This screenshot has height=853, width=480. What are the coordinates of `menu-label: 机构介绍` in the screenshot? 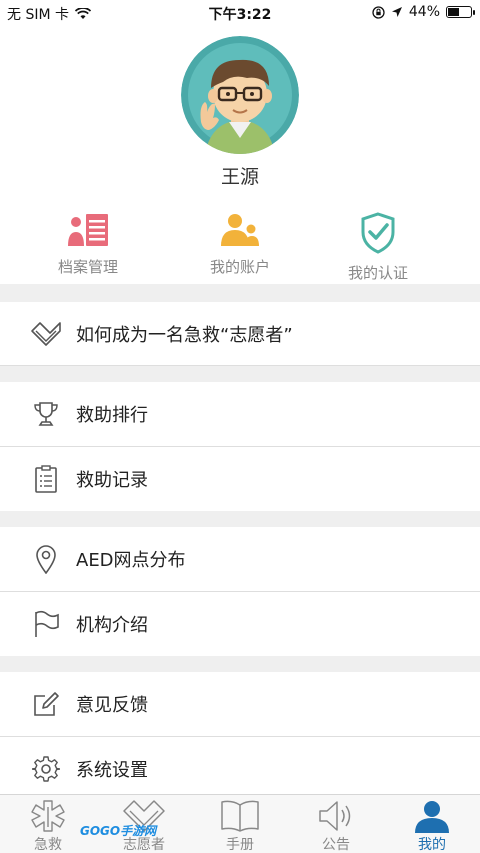 It's located at (112, 625).